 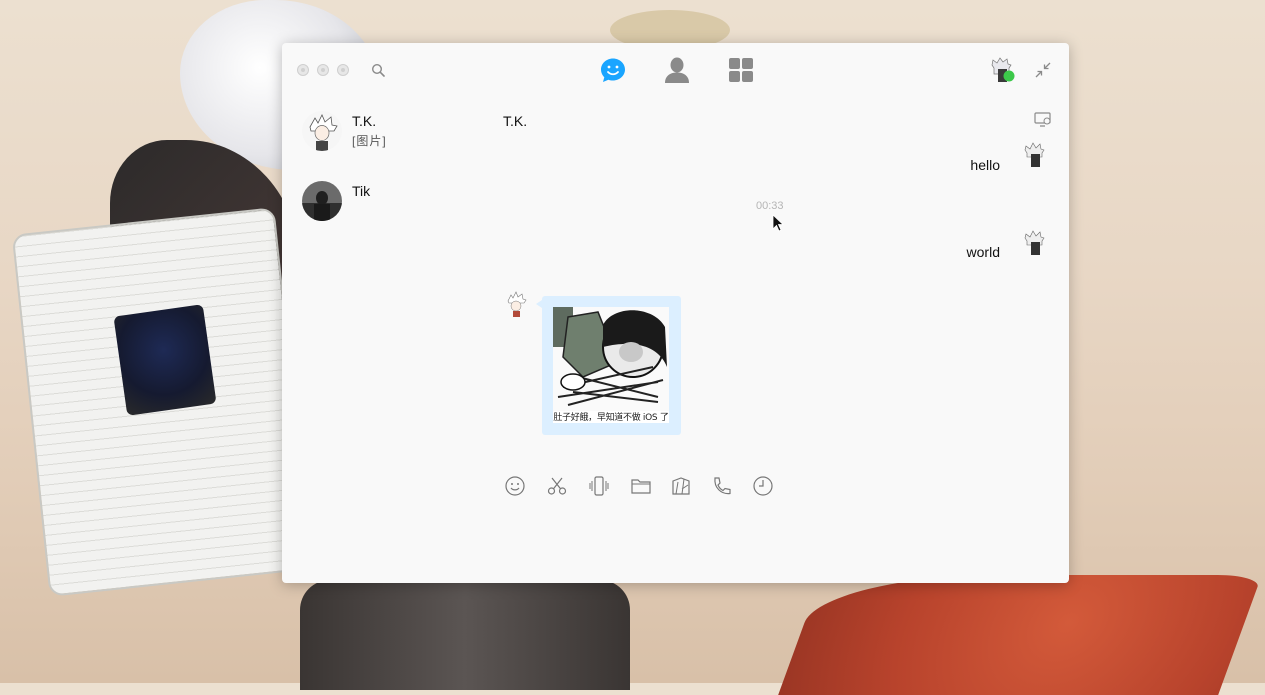 I want to click on contact-name: Tik, so click(x=361, y=191).